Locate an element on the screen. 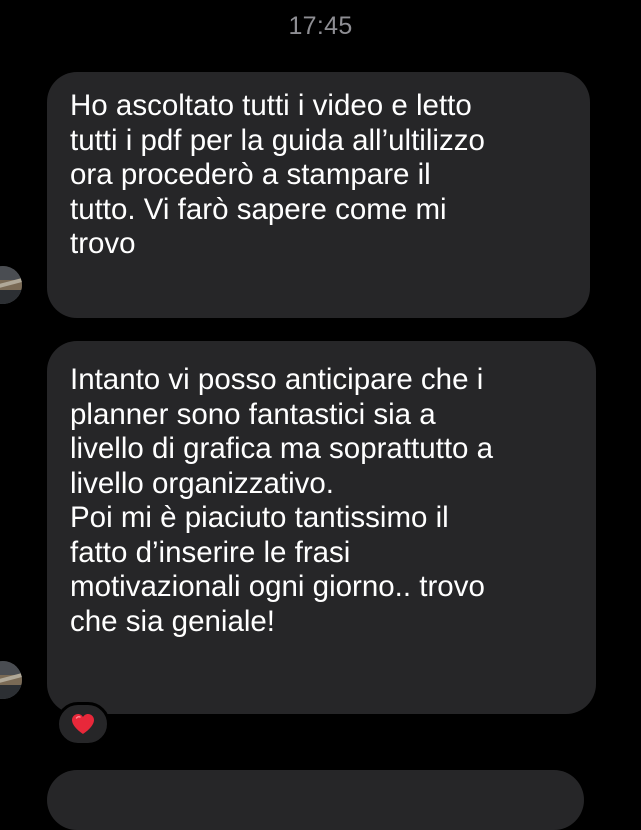 The height and width of the screenshot is (830, 641). message-line: livello organizzativo. is located at coordinates (202, 483).